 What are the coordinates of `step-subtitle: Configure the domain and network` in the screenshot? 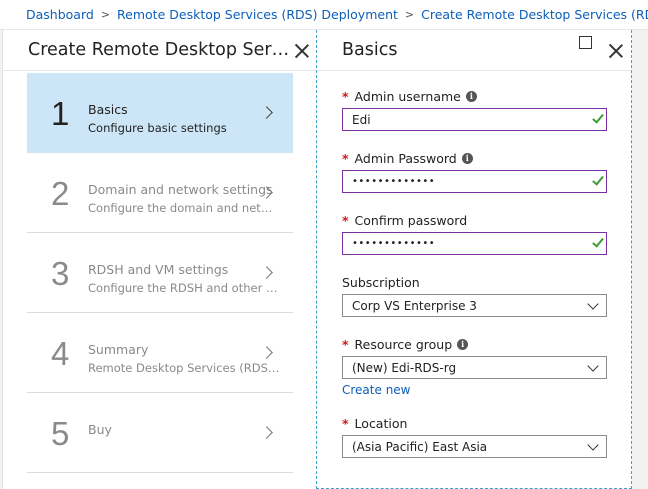 It's located at (184, 208).